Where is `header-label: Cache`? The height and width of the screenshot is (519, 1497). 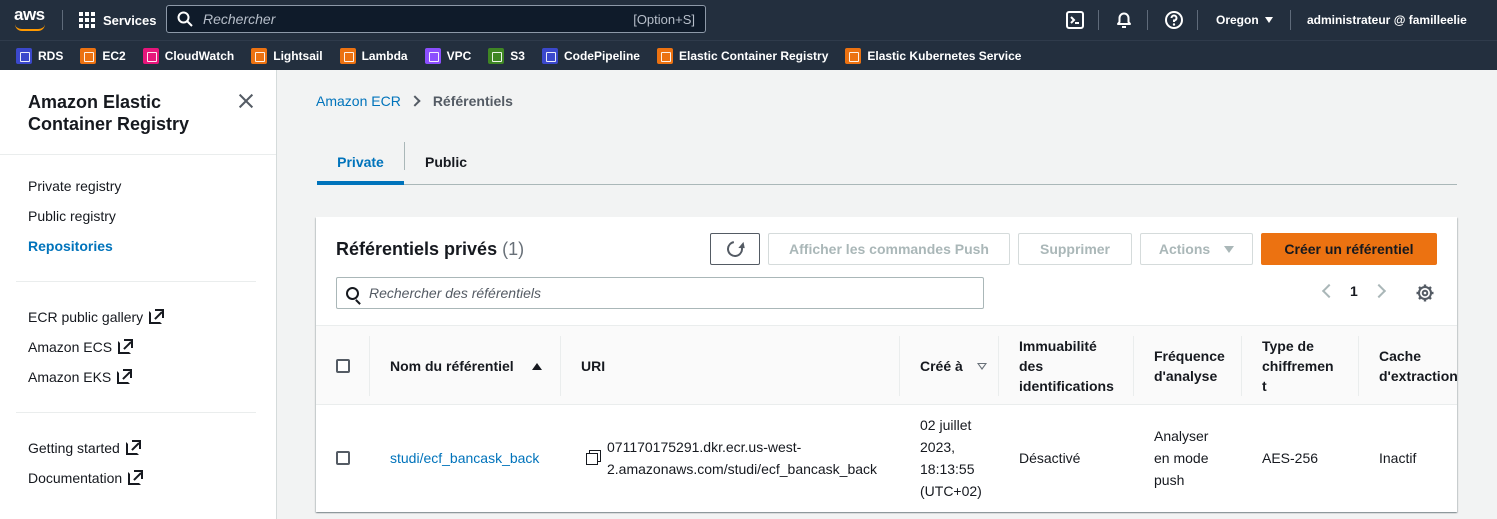
header-label: Cache is located at coordinates (1400, 356).